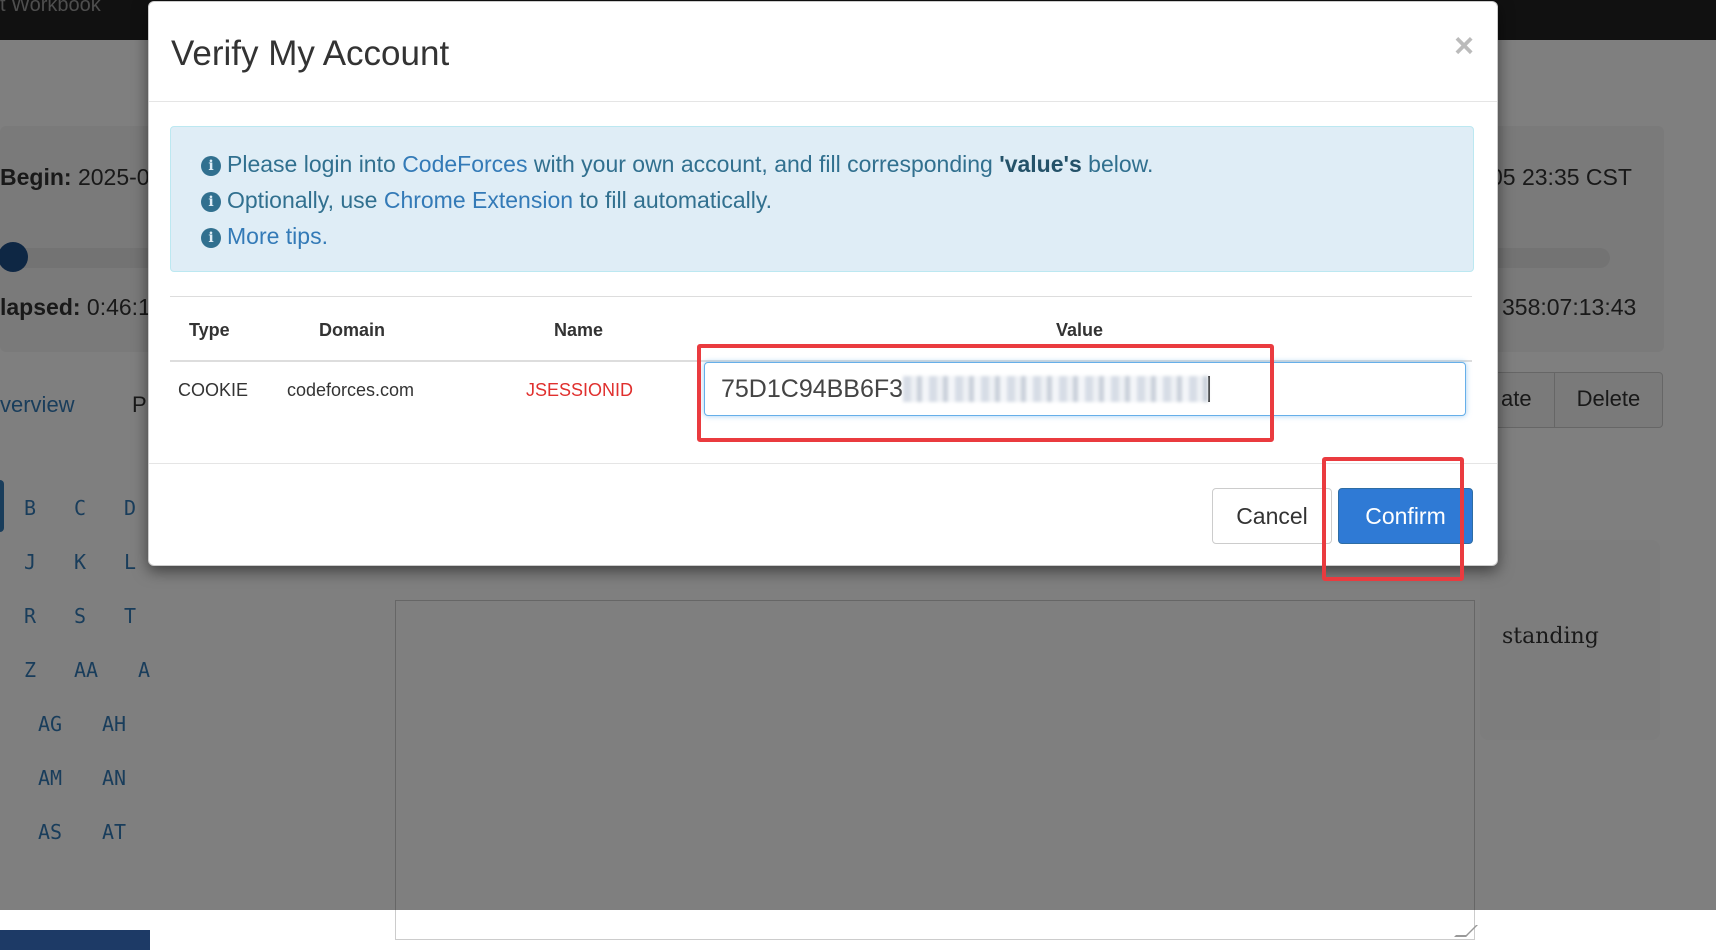  I want to click on cell-name: JSESSIONID, so click(580, 390).